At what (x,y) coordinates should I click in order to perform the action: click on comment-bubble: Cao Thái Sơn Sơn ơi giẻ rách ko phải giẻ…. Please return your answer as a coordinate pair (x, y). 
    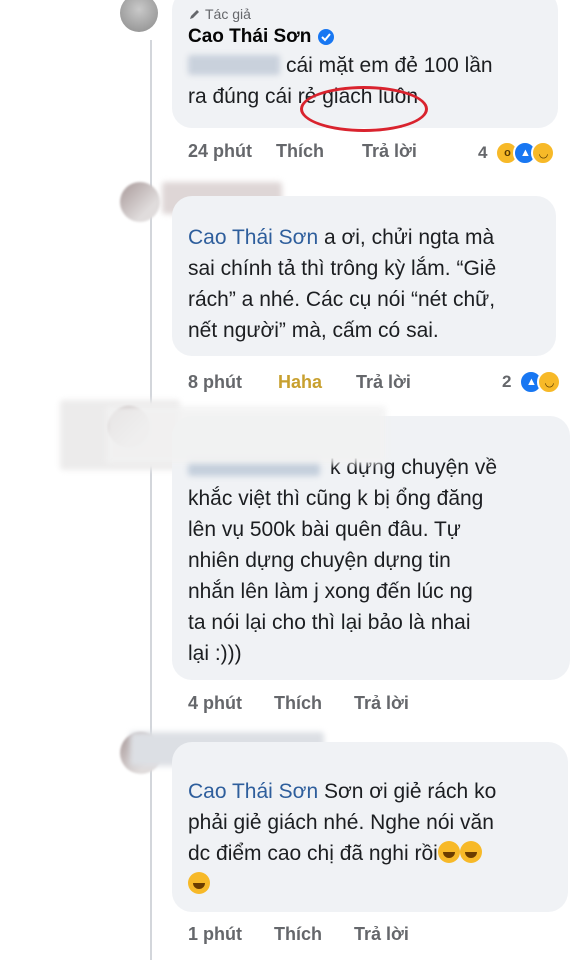
    Looking at the image, I should click on (370, 827).